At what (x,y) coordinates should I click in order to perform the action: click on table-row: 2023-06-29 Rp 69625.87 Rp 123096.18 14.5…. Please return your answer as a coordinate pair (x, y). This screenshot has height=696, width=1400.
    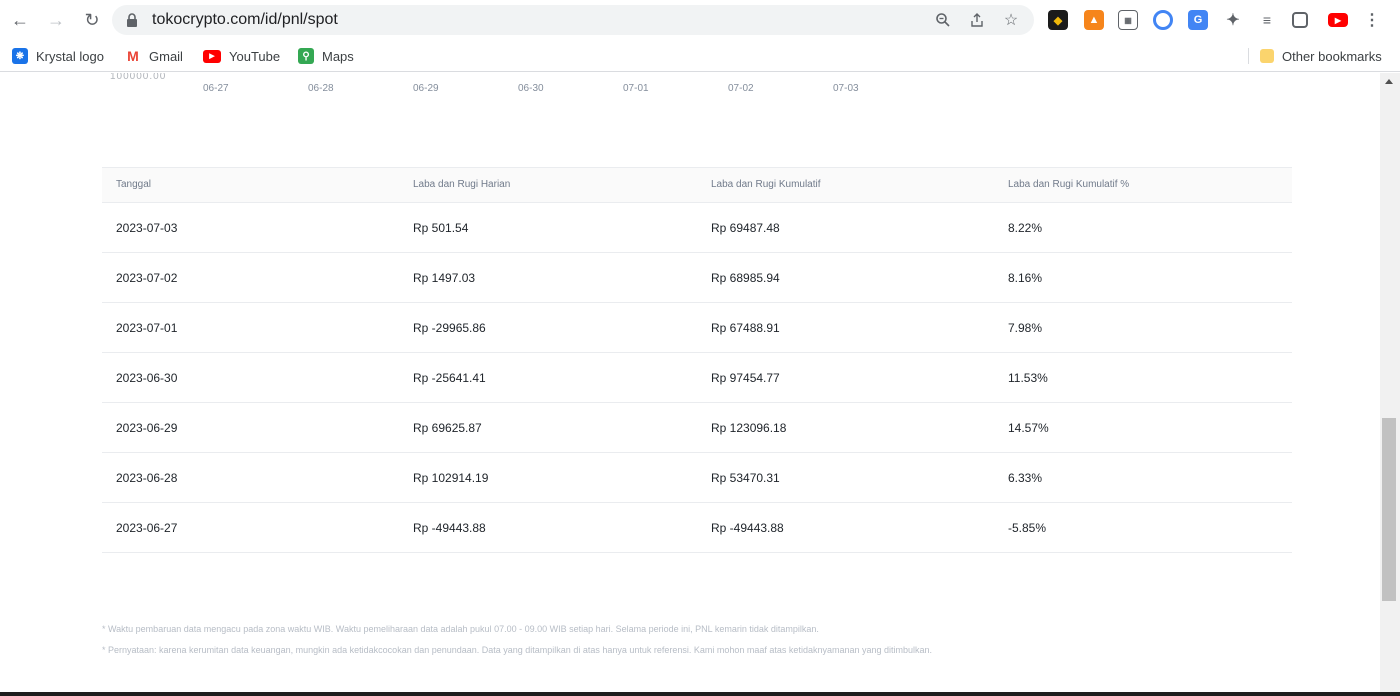
    Looking at the image, I should click on (697, 428).